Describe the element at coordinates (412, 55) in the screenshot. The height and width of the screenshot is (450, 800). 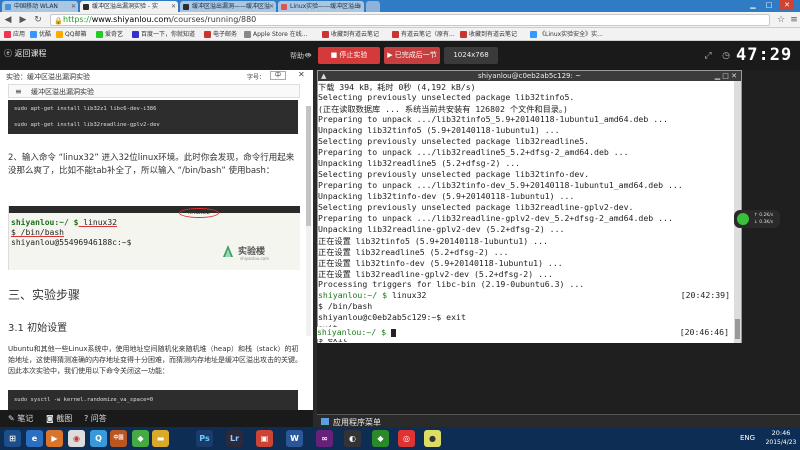
I see `next-section-button: ▶ 已完成后一节` at that location.